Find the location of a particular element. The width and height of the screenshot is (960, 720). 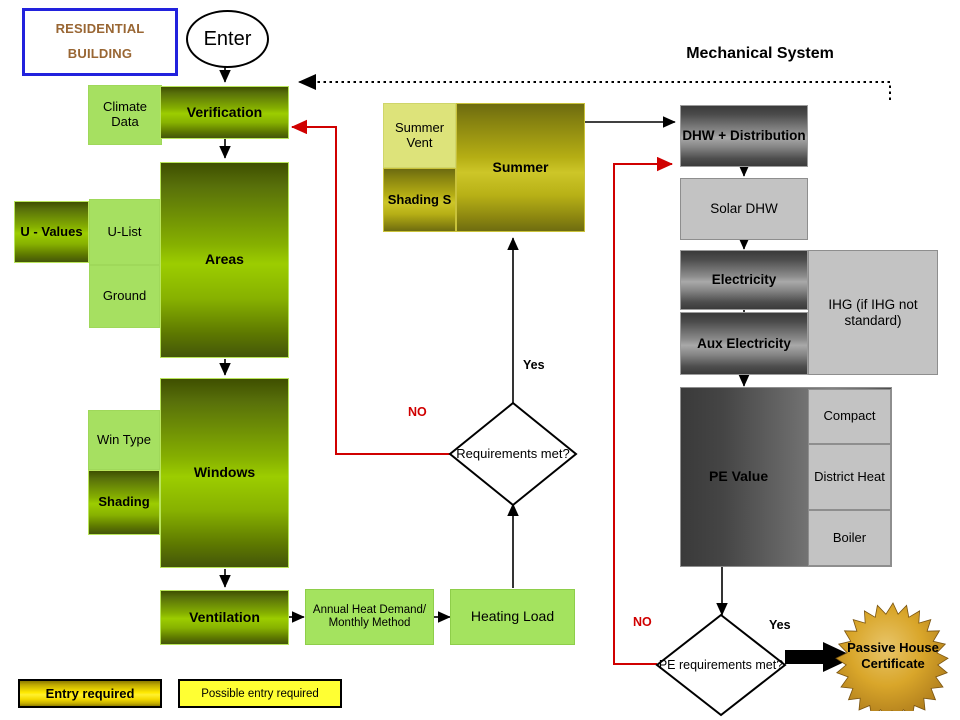

annual-heat-demand-label: Annual Heat Demand/ Monthly Method is located at coordinates (369, 616).